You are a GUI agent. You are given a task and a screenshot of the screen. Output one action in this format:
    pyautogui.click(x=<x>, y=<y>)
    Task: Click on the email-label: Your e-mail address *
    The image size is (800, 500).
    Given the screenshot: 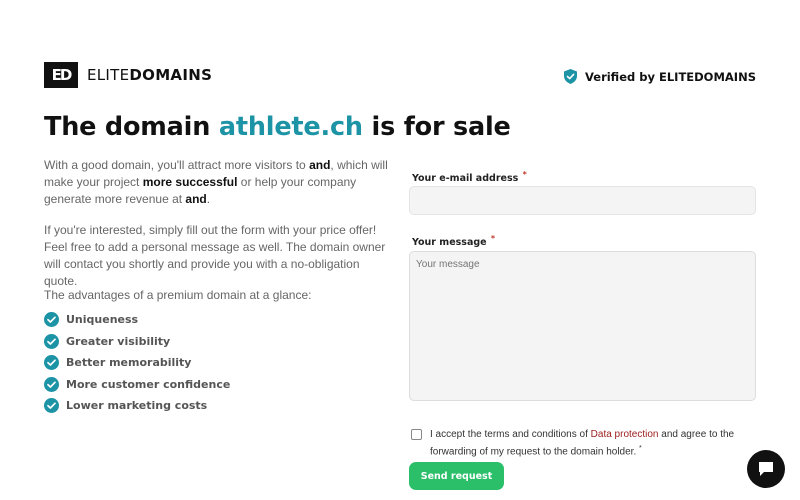 What is the action you would take?
    pyautogui.click(x=469, y=177)
    